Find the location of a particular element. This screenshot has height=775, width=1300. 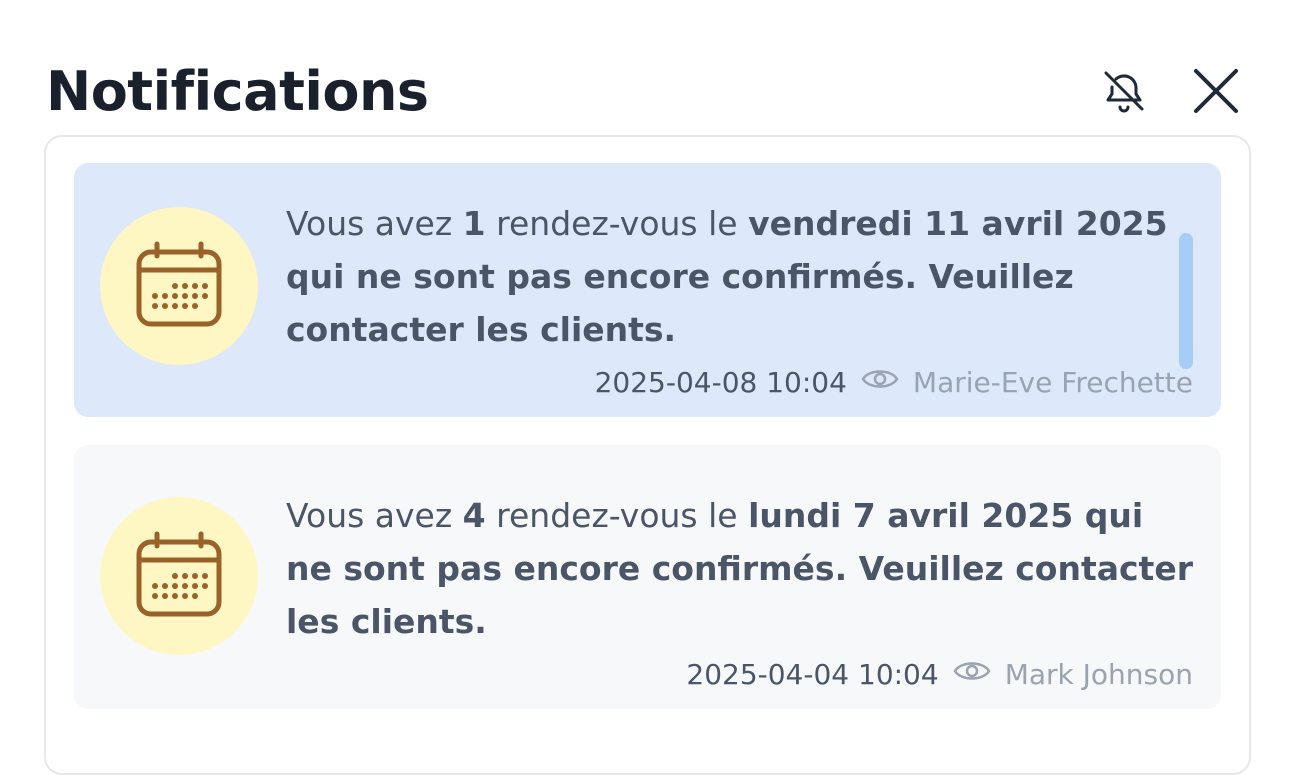

bell-off-icon is located at coordinates (1124, 91).